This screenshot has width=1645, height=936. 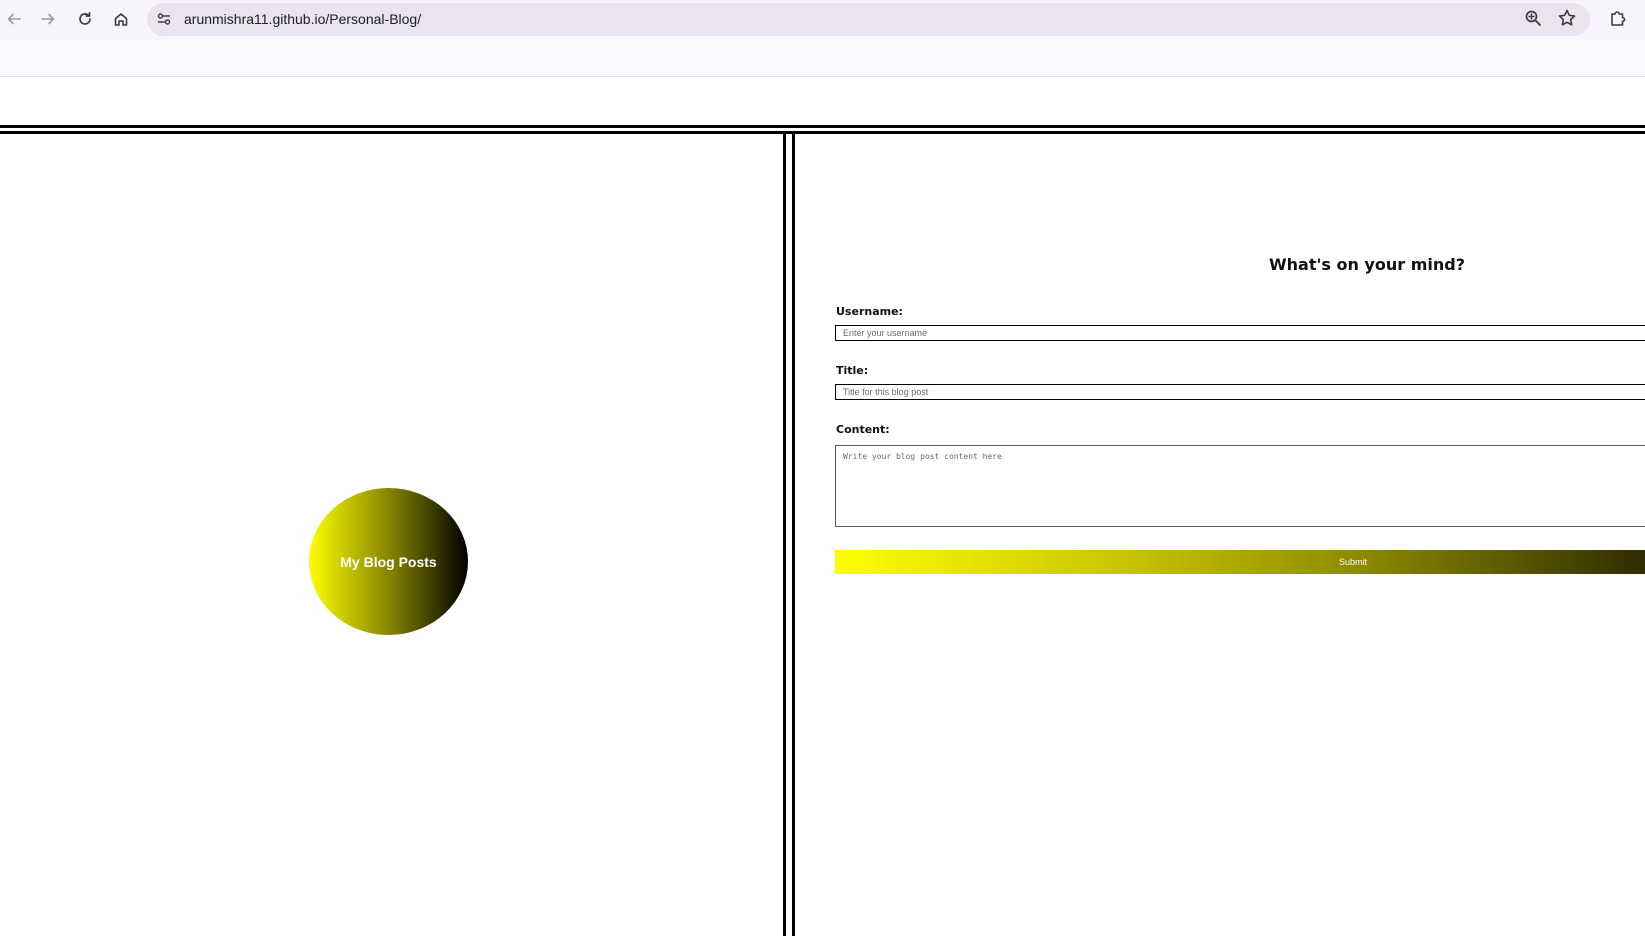 I want to click on username-label: Username:, so click(x=869, y=311).